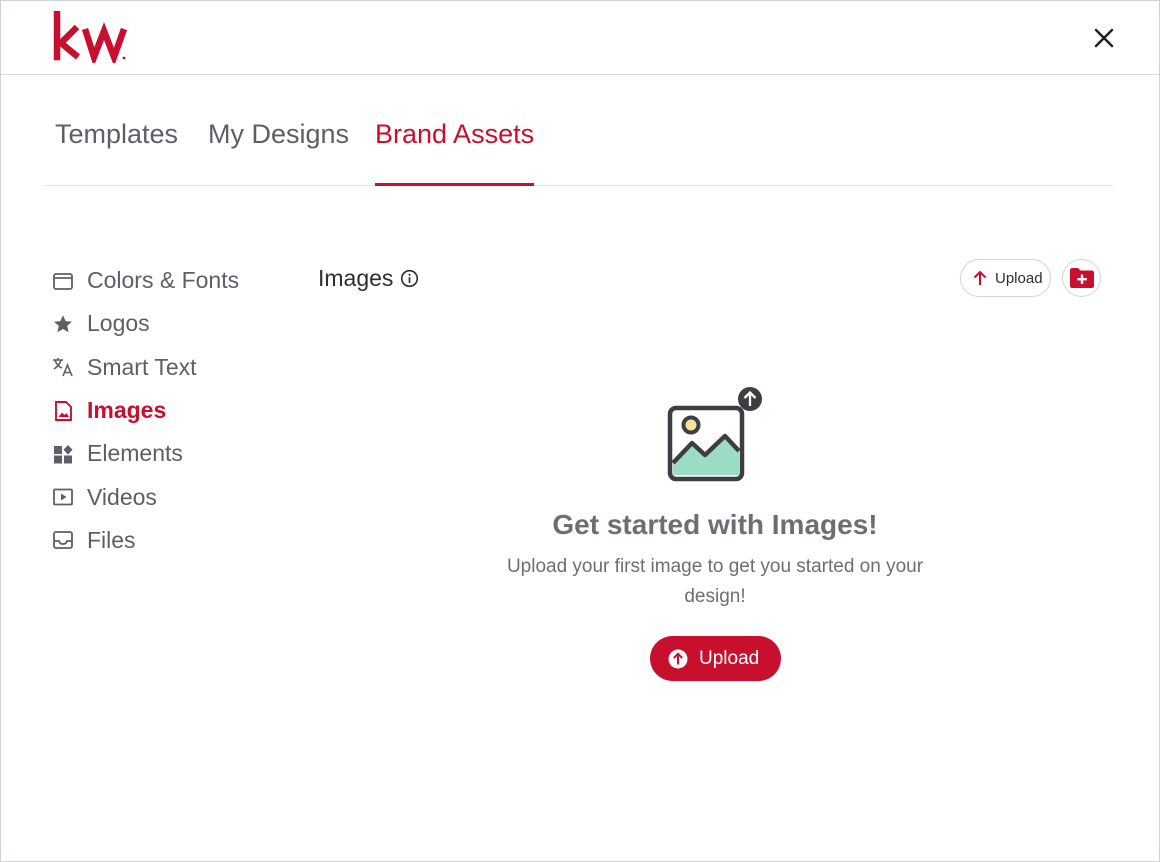 This screenshot has height=862, width=1160. I want to click on sidebar-item-label: Logos, so click(118, 323).